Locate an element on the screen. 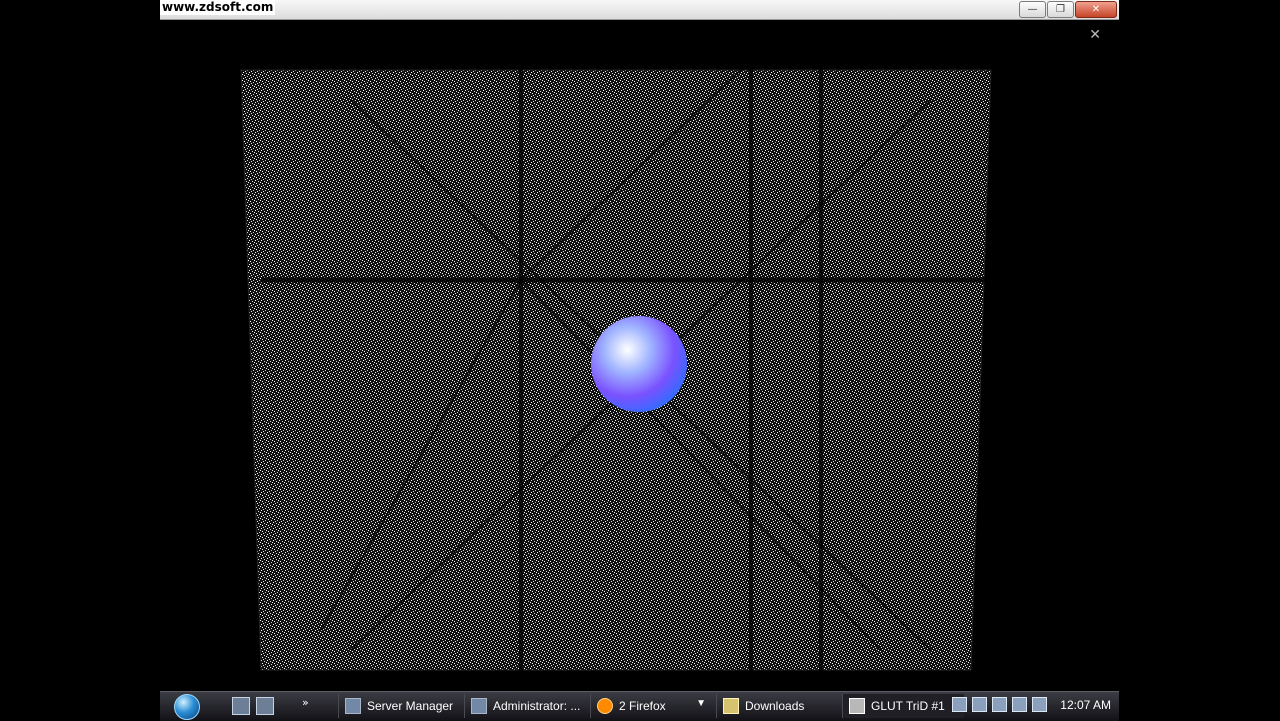  close-button: ✕ is located at coordinates (1096, 9).